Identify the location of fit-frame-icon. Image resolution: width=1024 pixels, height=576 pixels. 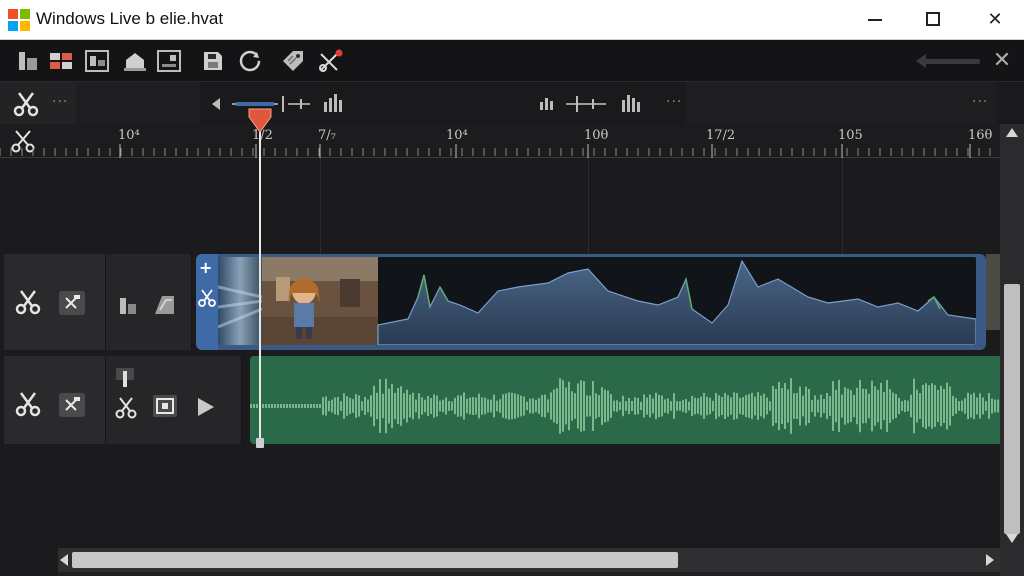
(165, 406).